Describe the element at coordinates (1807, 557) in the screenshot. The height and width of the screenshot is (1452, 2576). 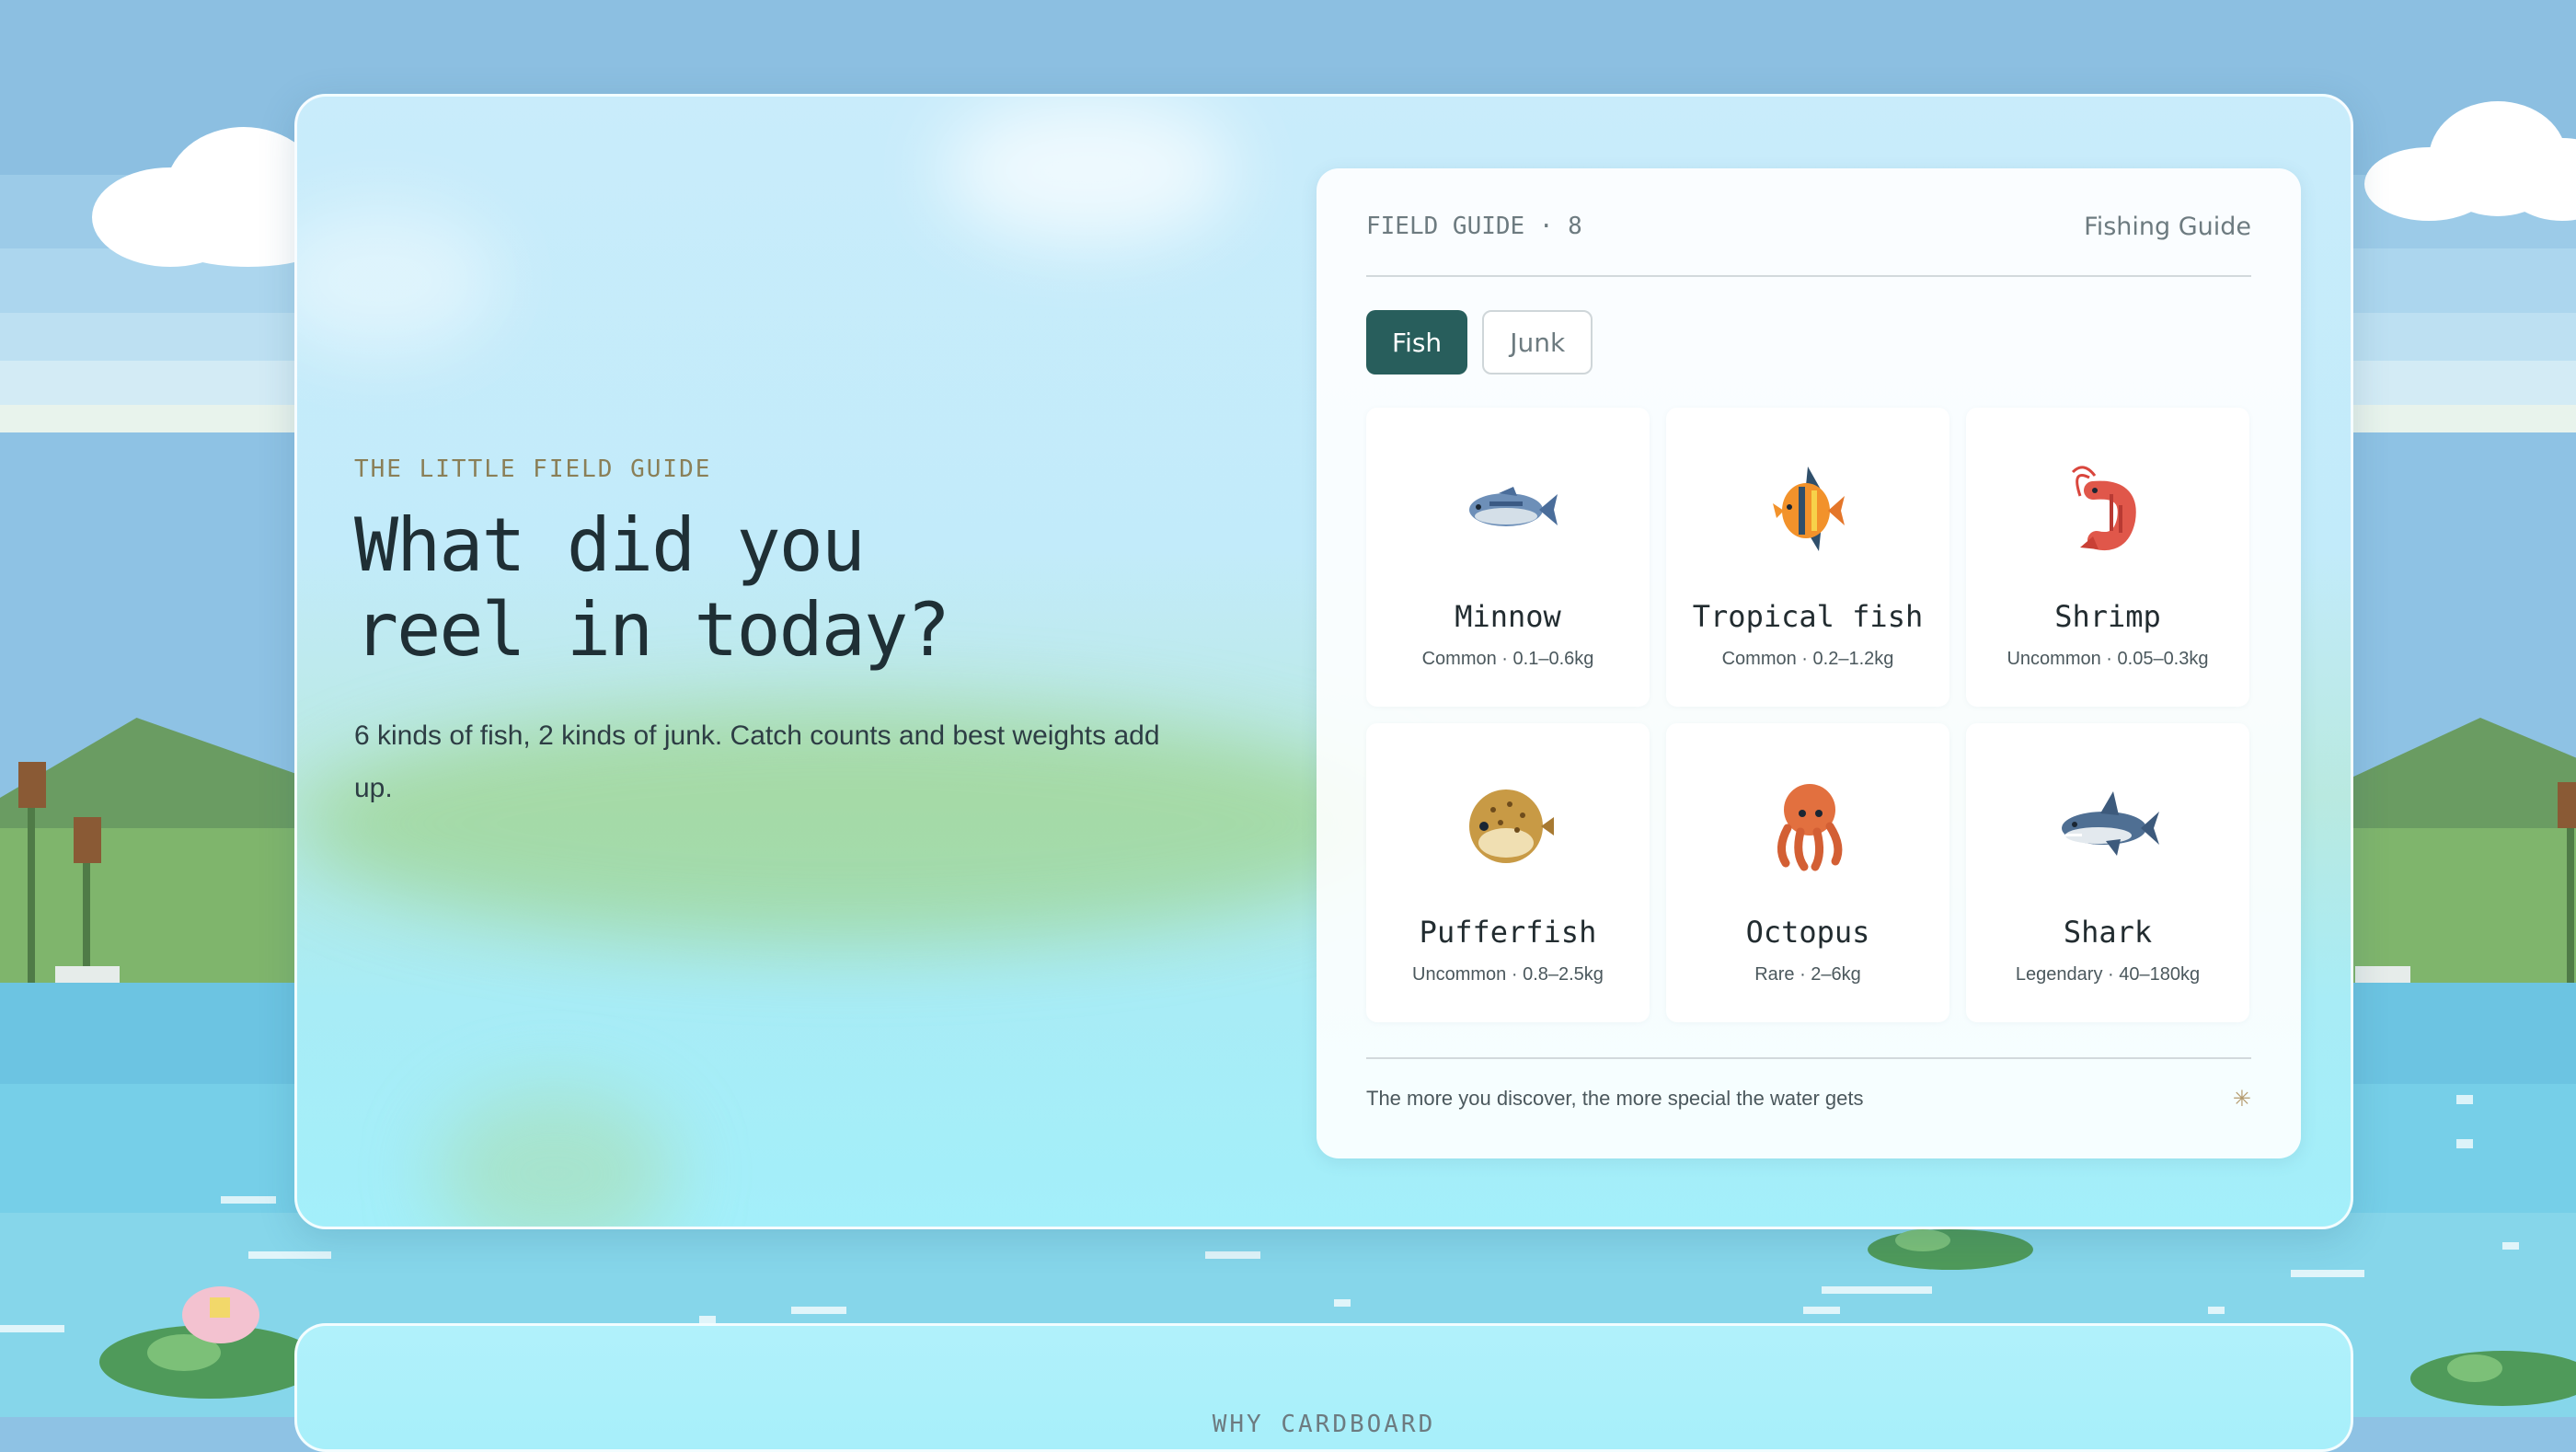
I see `catch-card-tropical-fish: Tropical fish Common · 0.2–1.2kg` at that location.